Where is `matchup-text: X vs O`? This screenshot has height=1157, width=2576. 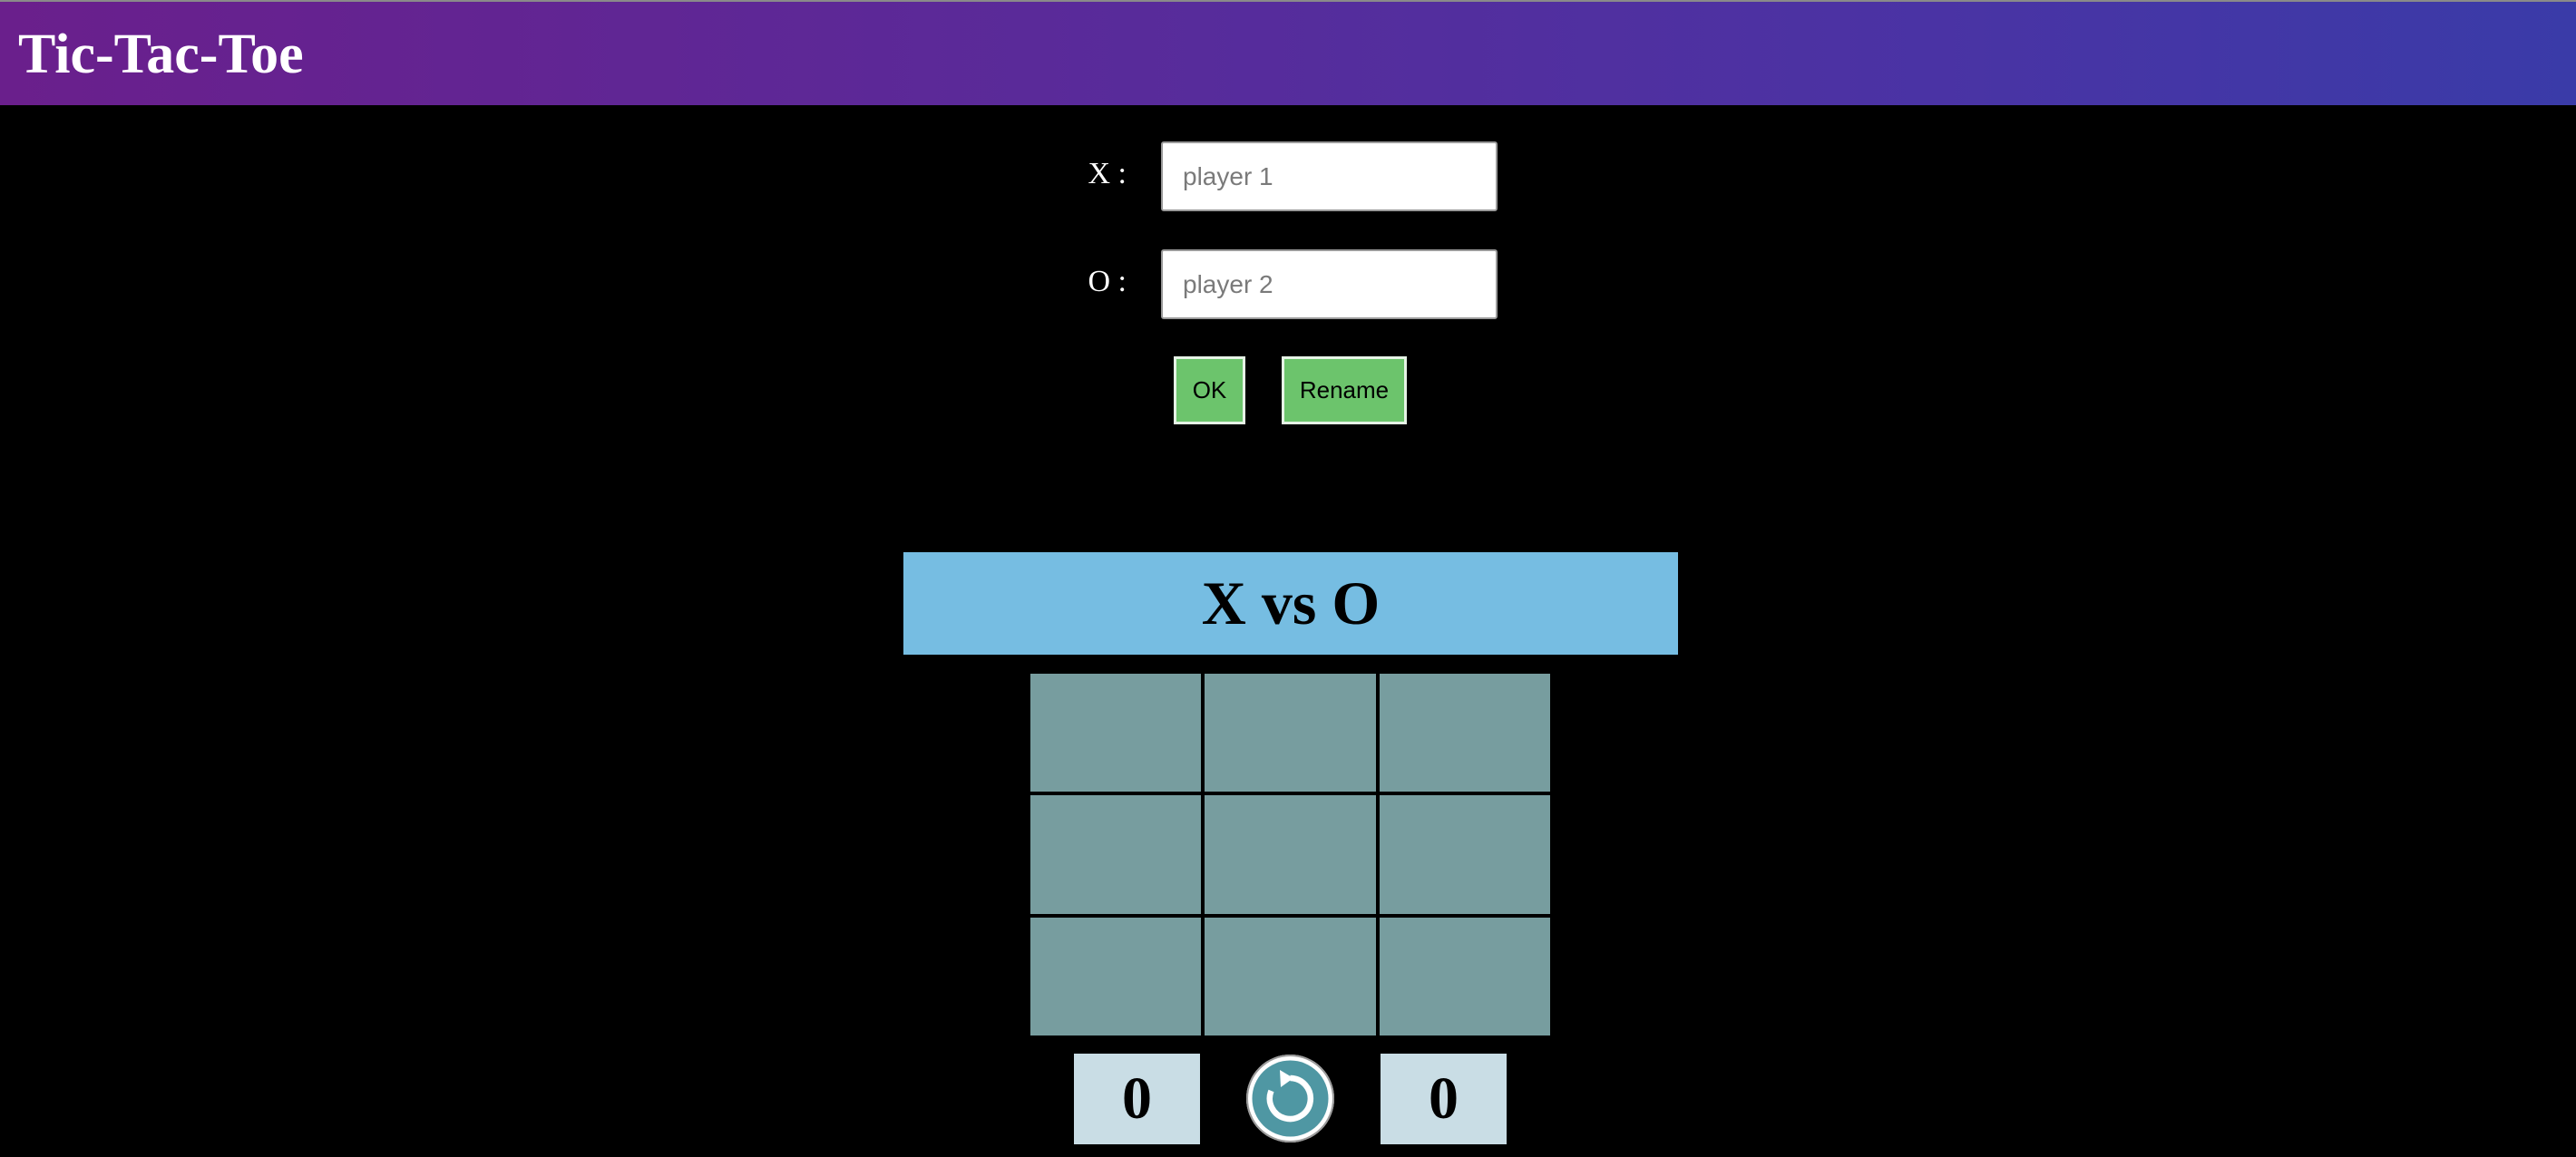 matchup-text: X vs O is located at coordinates (1291, 603).